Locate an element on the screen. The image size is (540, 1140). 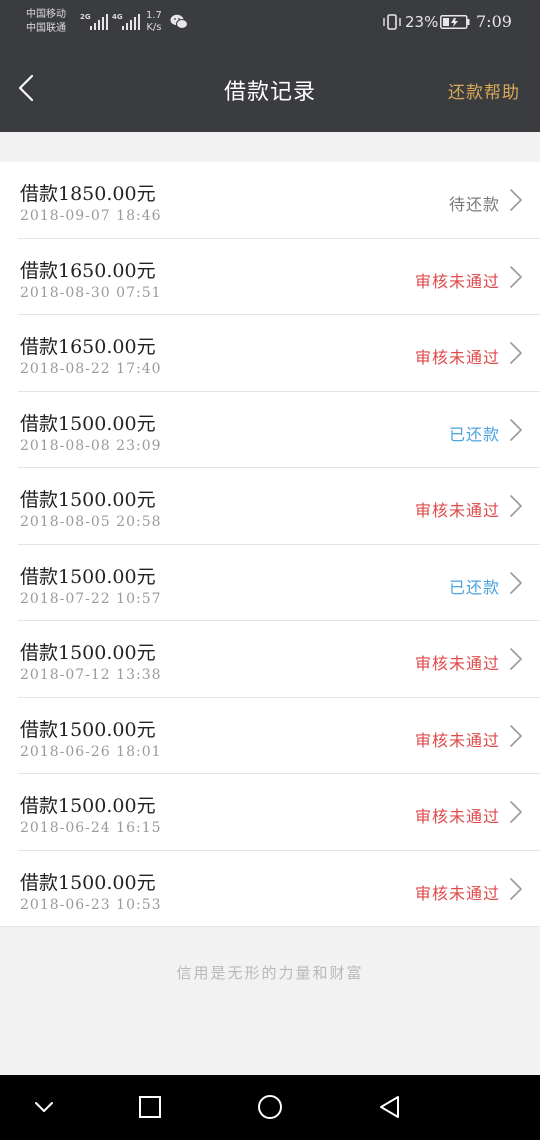
loan-date: 2018-06-23 10:53 is located at coordinates (91, 904).